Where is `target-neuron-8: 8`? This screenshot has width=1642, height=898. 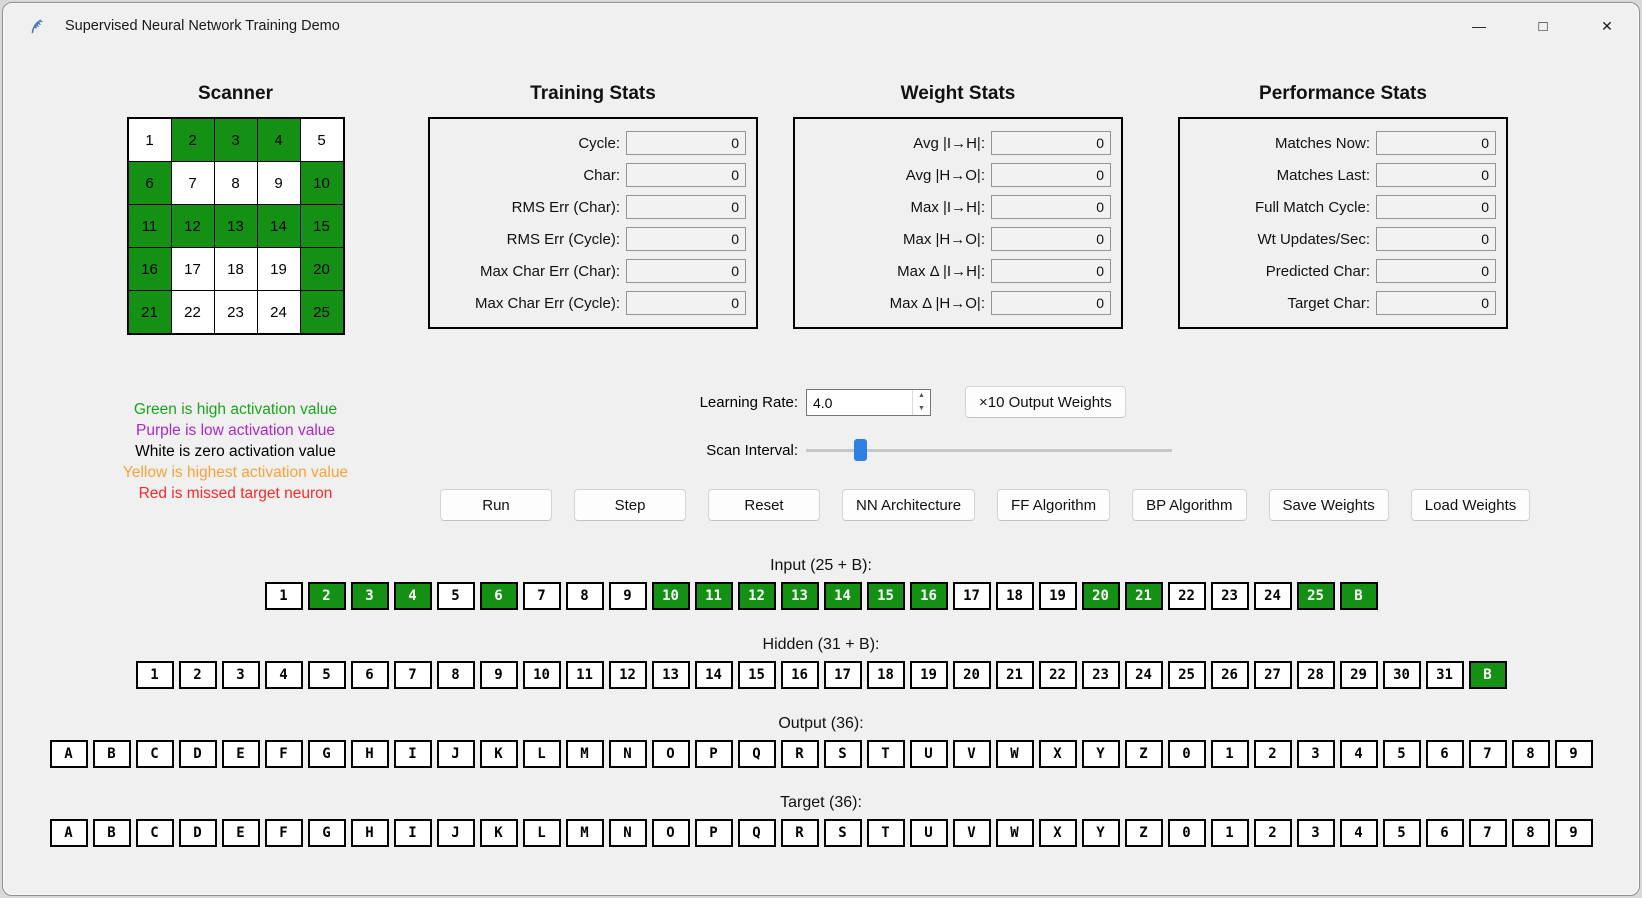
target-neuron-8: 8 is located at coordinates (1530, 833).